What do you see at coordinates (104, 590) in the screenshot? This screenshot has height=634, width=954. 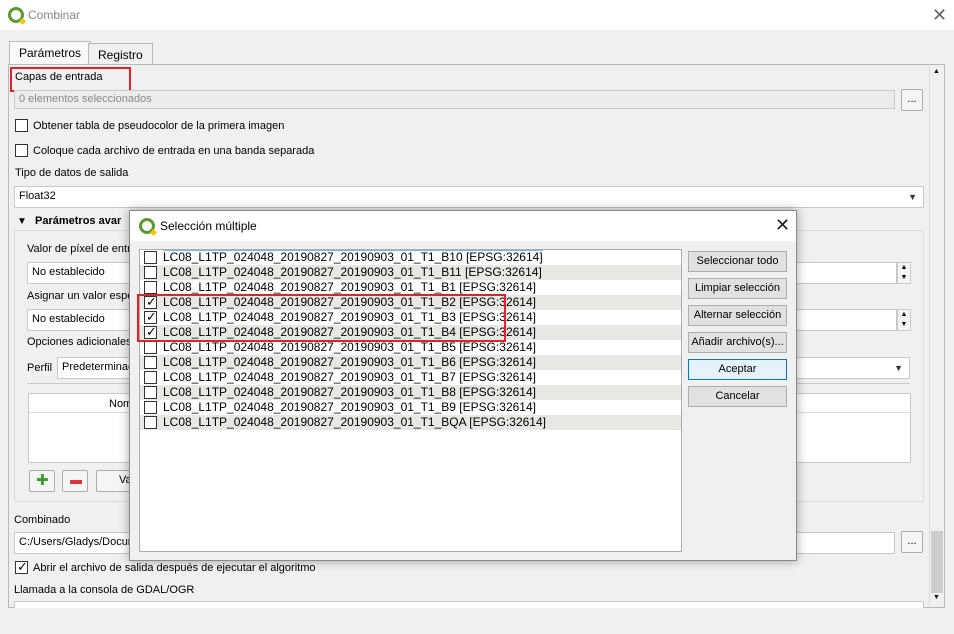 I see `console-label: Llamada a la consola de GDAL/OGR` at bounding box center [104, 590].